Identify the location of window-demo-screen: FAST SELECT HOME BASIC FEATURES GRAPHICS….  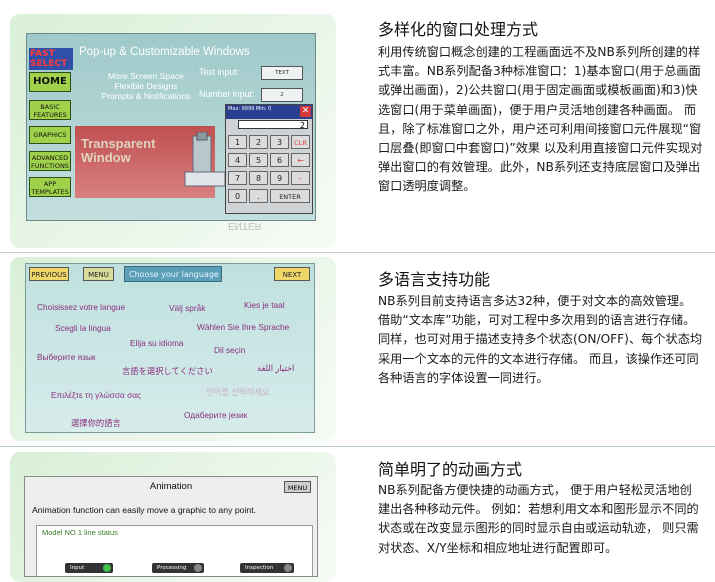
(171, 127).